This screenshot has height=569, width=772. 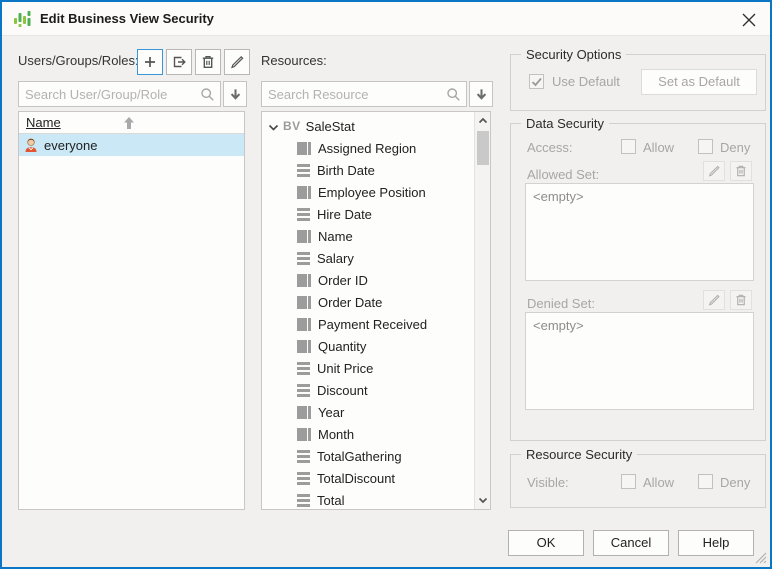 I want to click on access-deny-checkbox, so click(x=705, y=146).